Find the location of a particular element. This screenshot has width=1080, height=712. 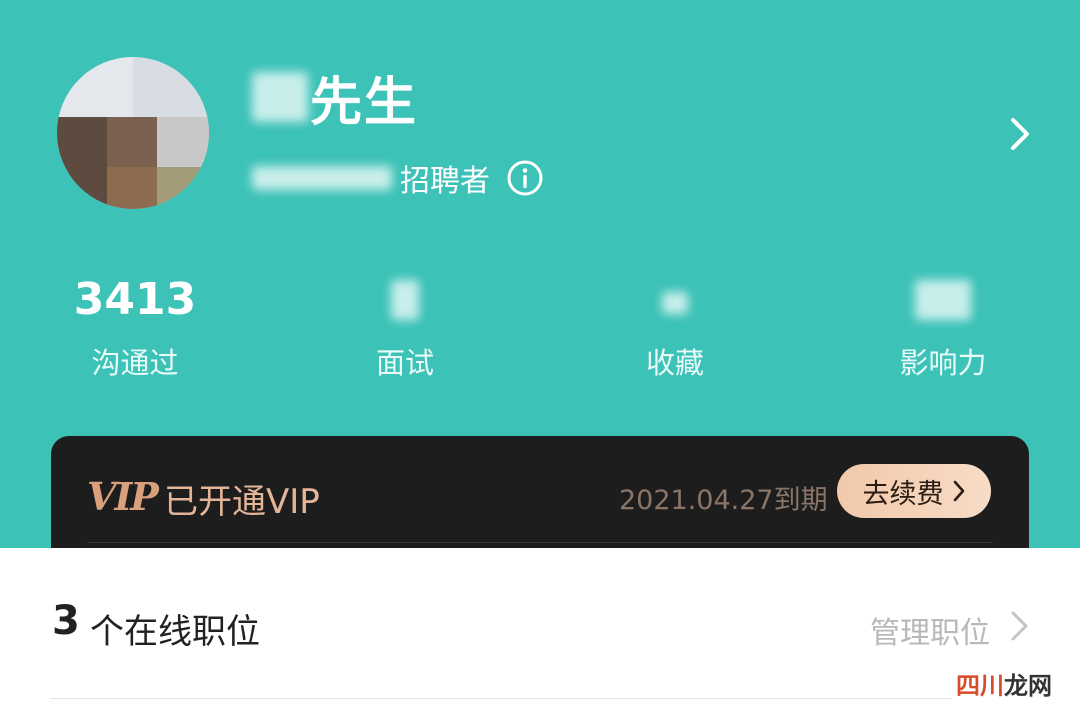

avatar is located at coordinates (133, 133).